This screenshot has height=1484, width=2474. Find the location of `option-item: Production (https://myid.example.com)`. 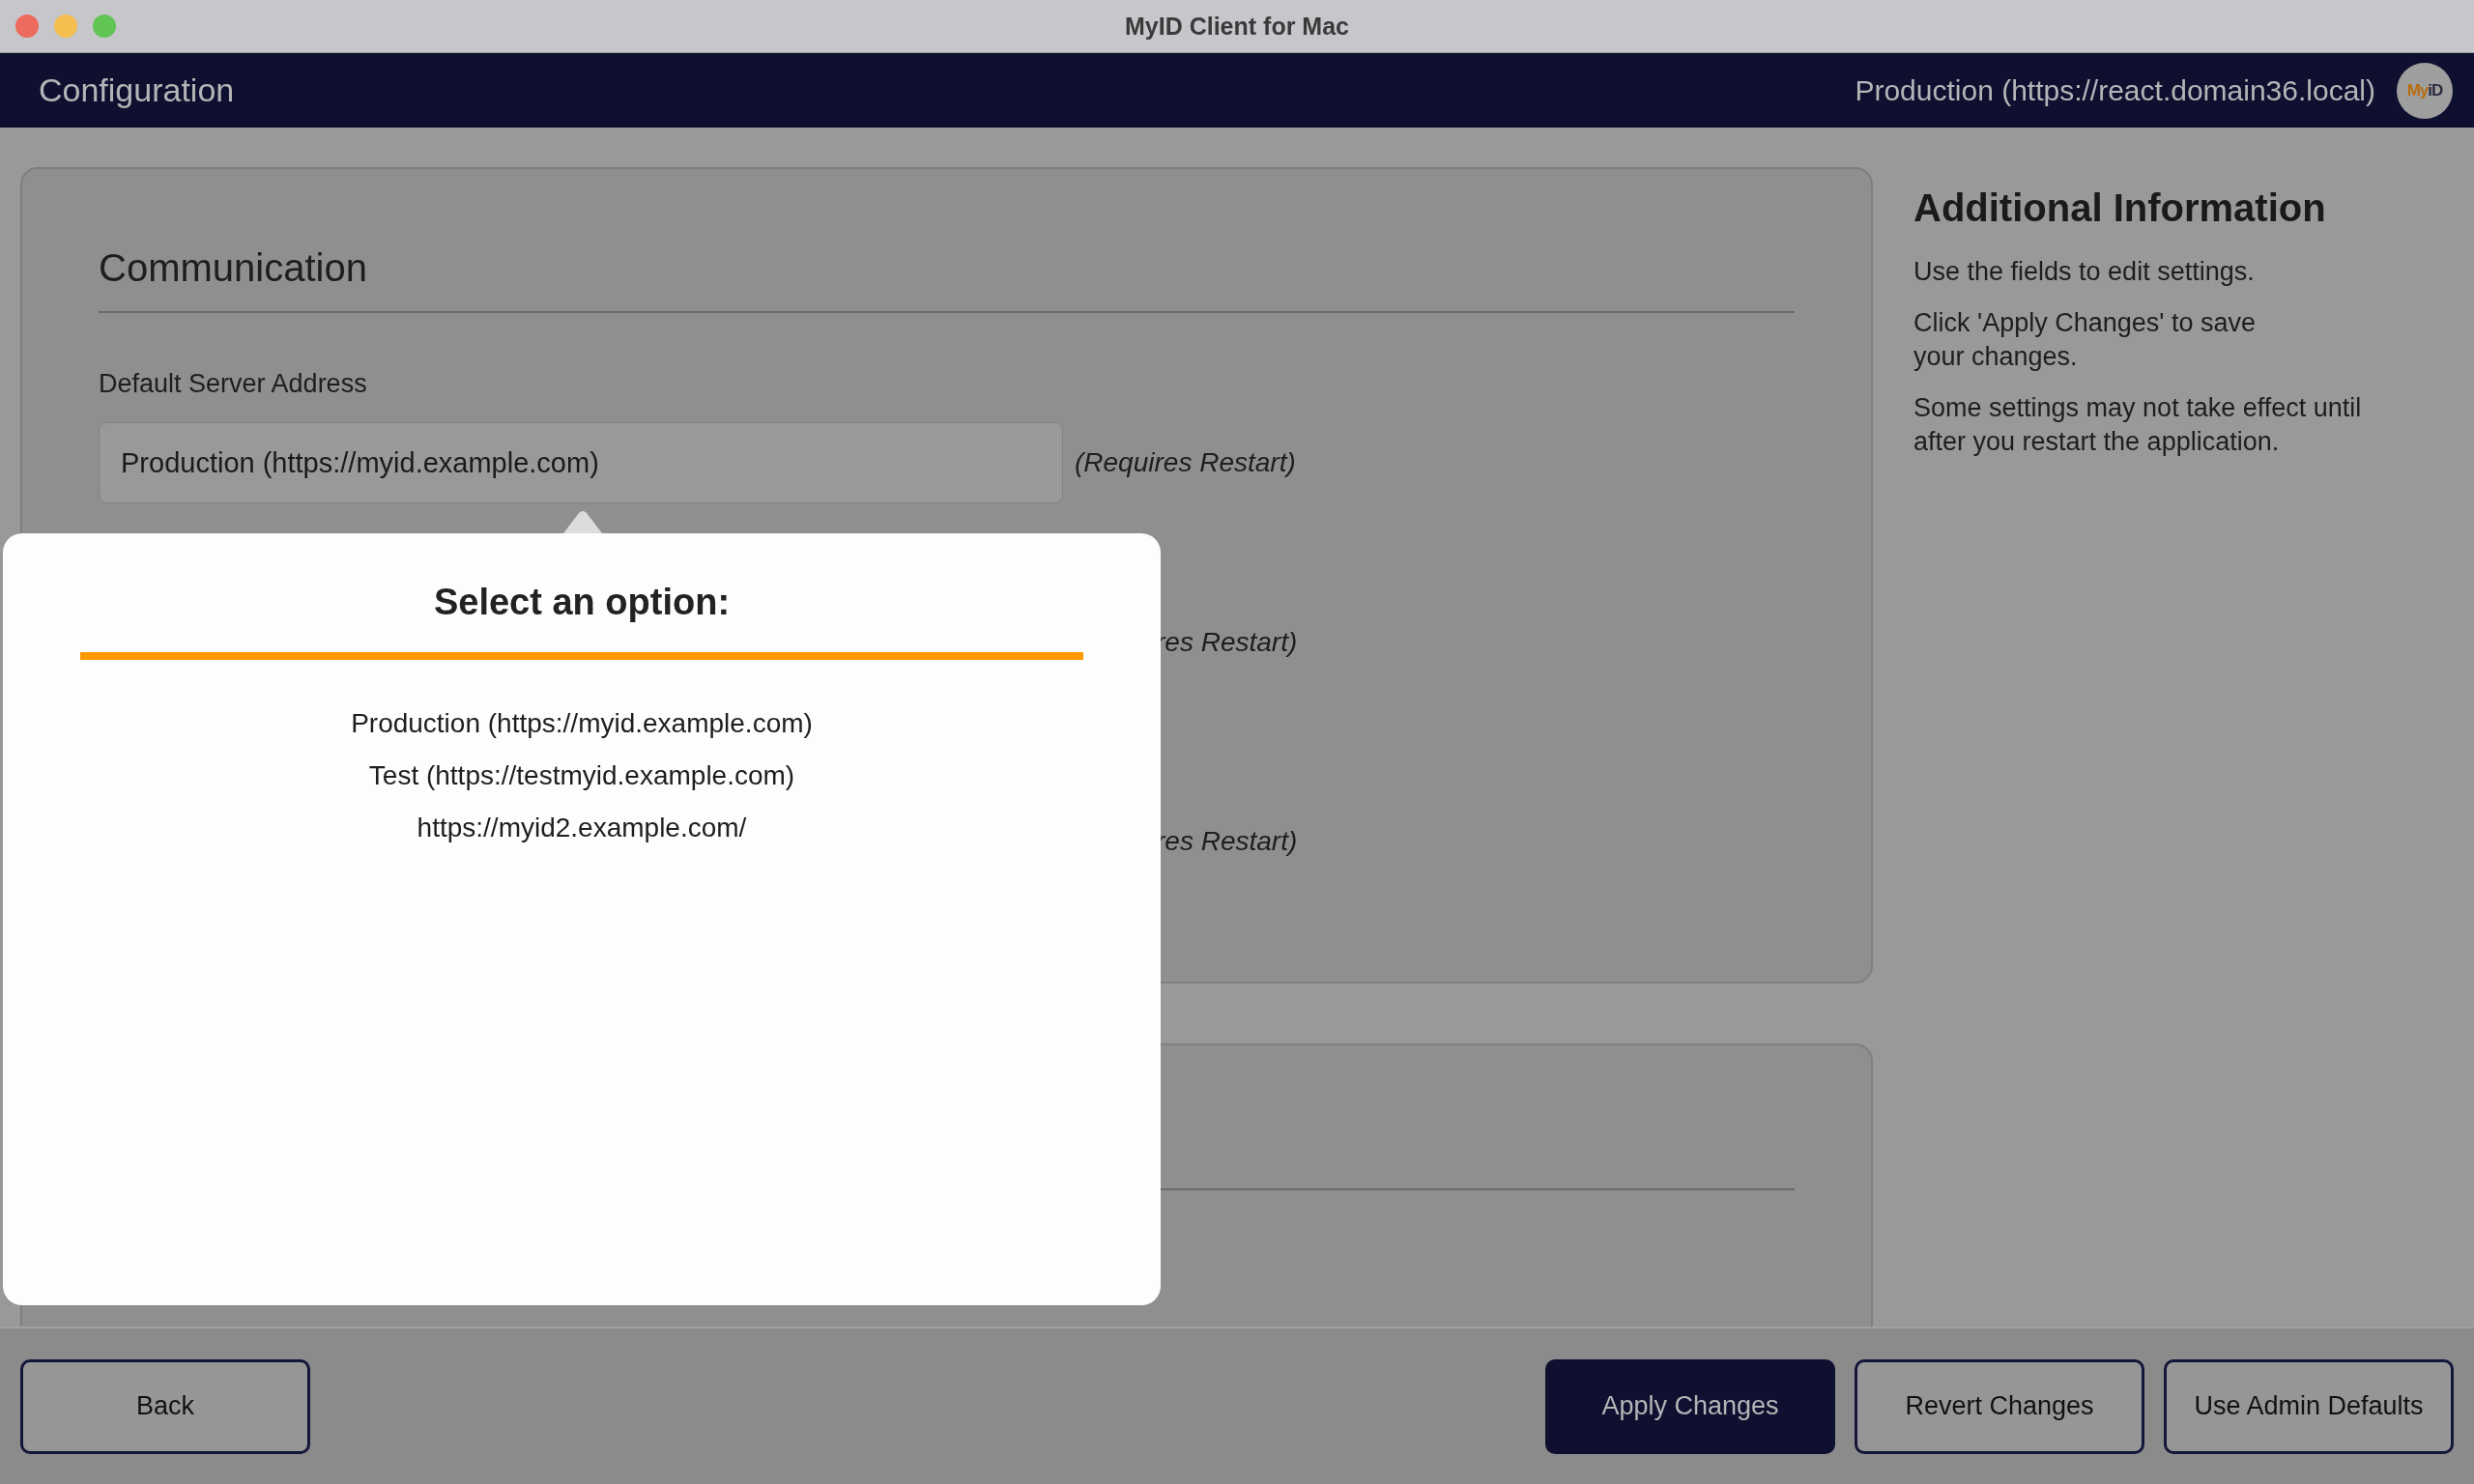

option-item: Production (https://myid.example.com) is located at coordinates (582, 723).